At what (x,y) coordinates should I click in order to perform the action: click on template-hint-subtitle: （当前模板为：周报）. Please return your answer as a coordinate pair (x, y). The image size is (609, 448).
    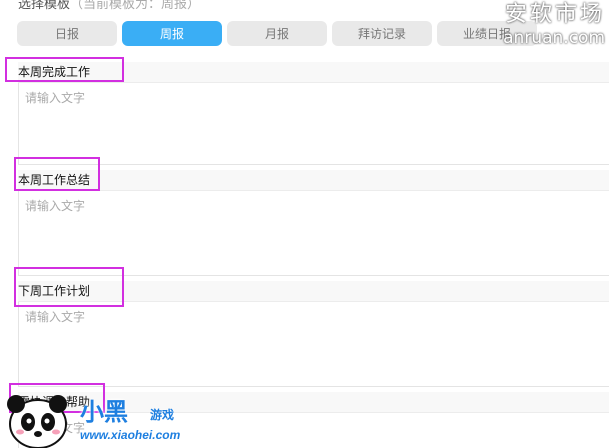
    Looking at the image, I should click on (135, 5).